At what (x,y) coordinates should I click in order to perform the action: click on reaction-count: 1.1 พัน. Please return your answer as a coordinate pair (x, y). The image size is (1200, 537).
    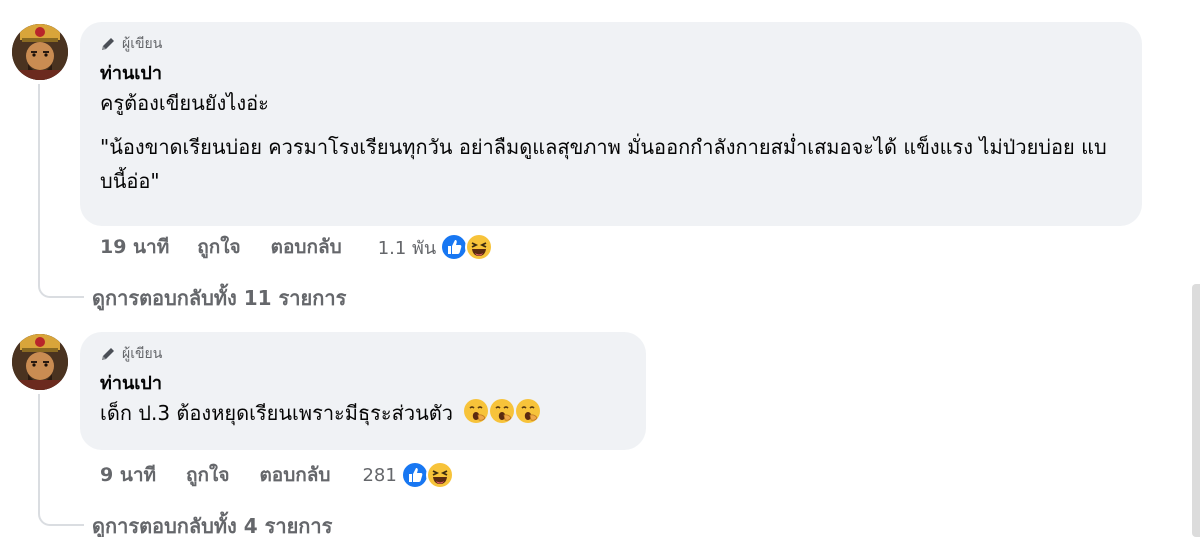
    Looking at the image, I should click on (407, 248).